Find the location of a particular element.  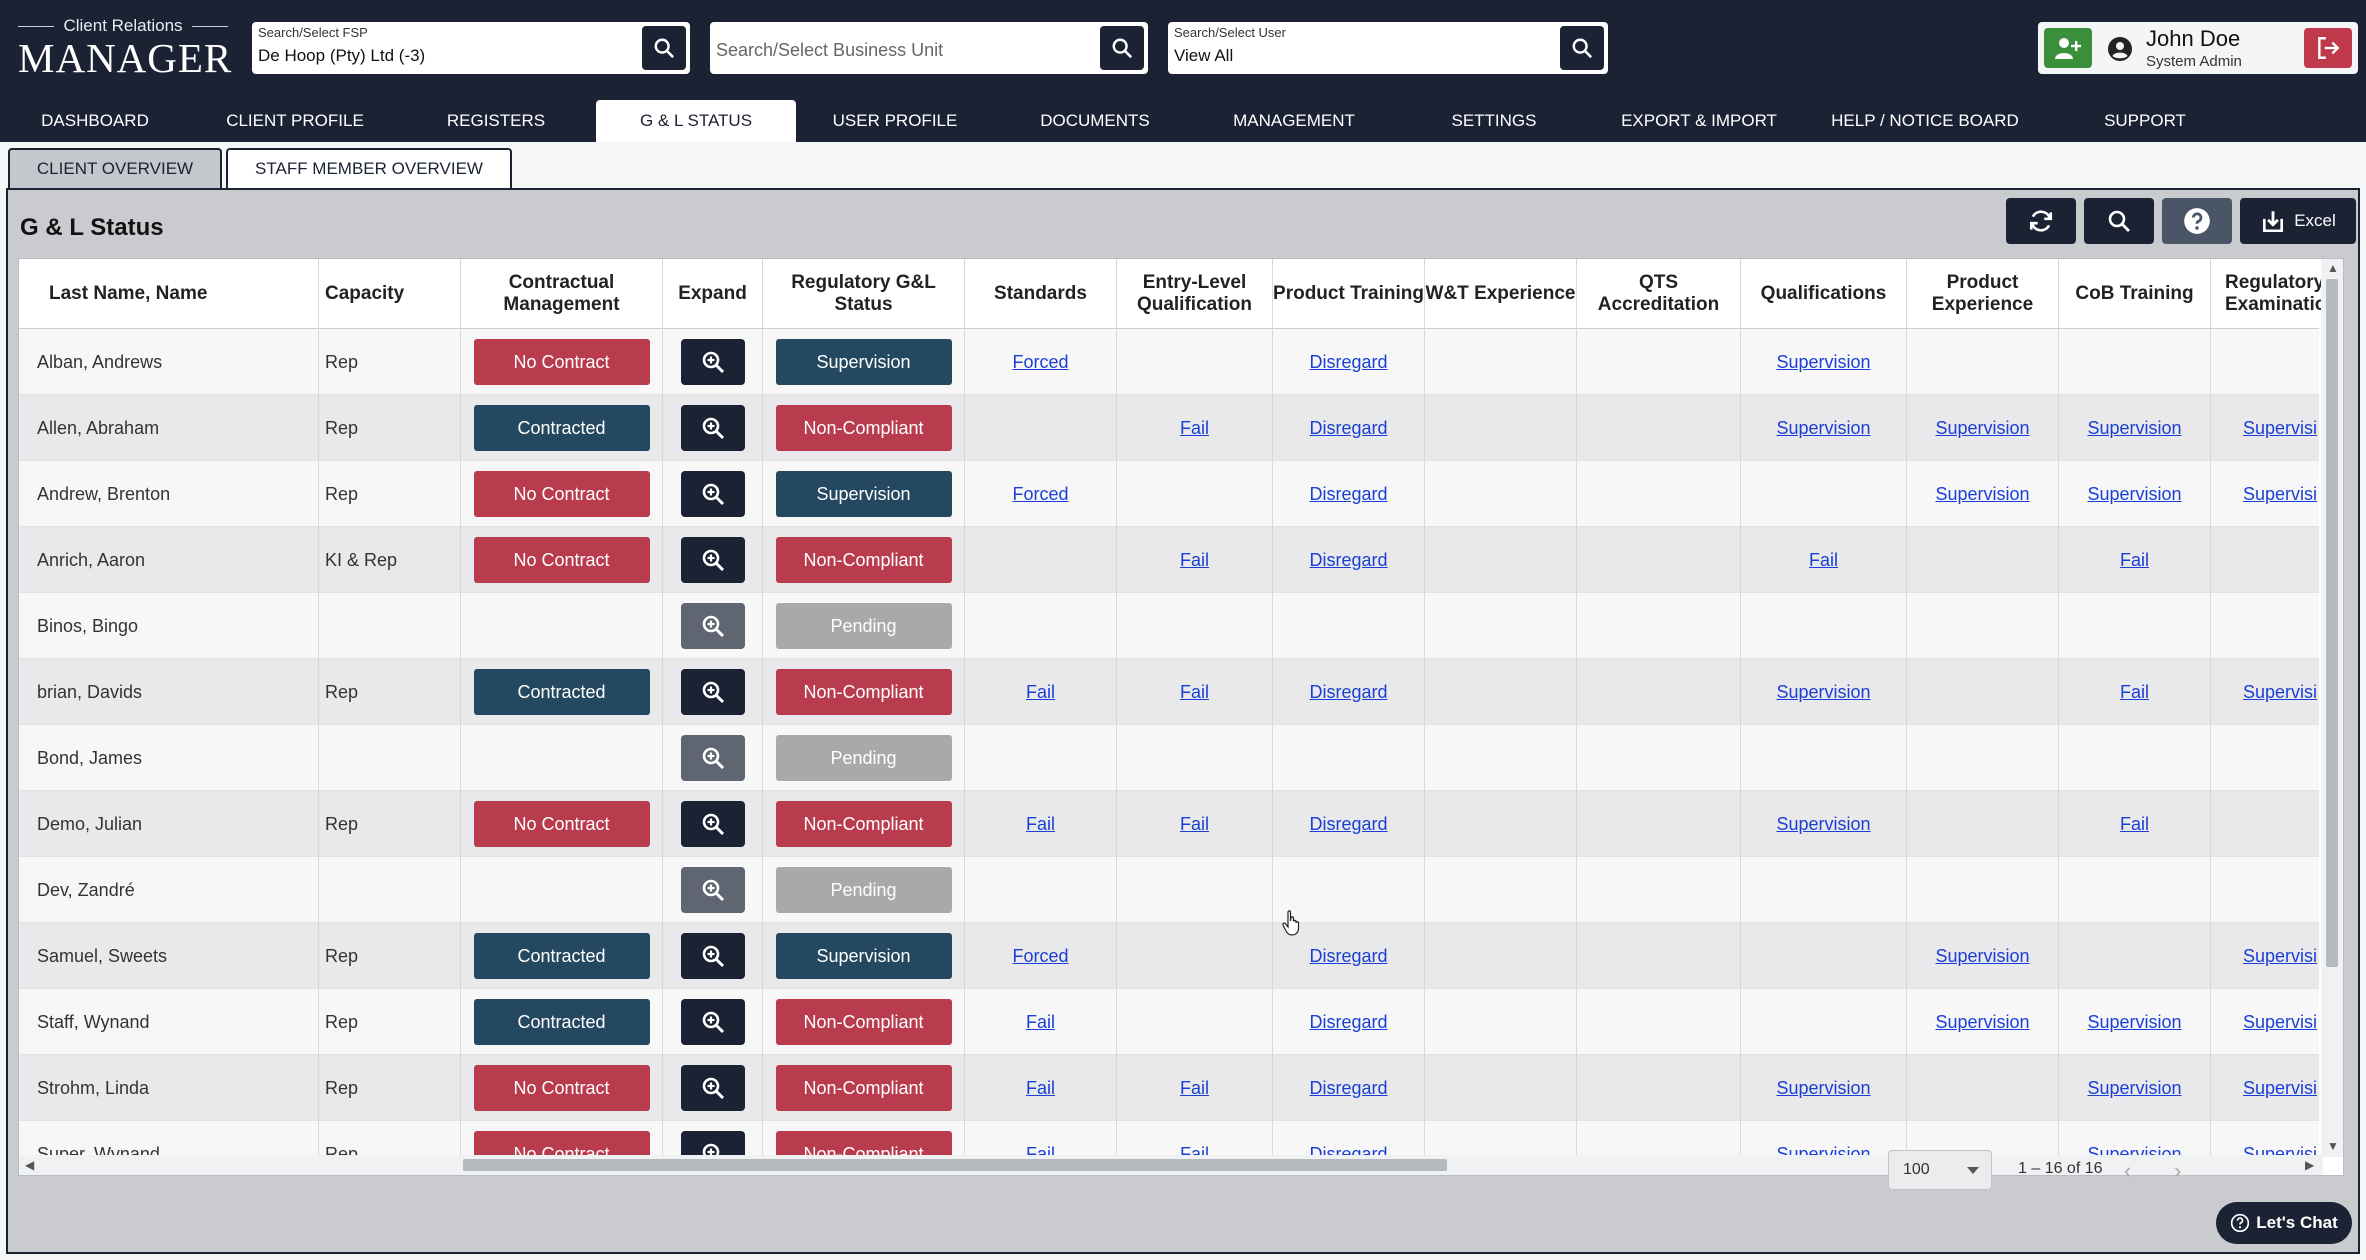

business-unit-search-button is located at coordinates (1122, 48).